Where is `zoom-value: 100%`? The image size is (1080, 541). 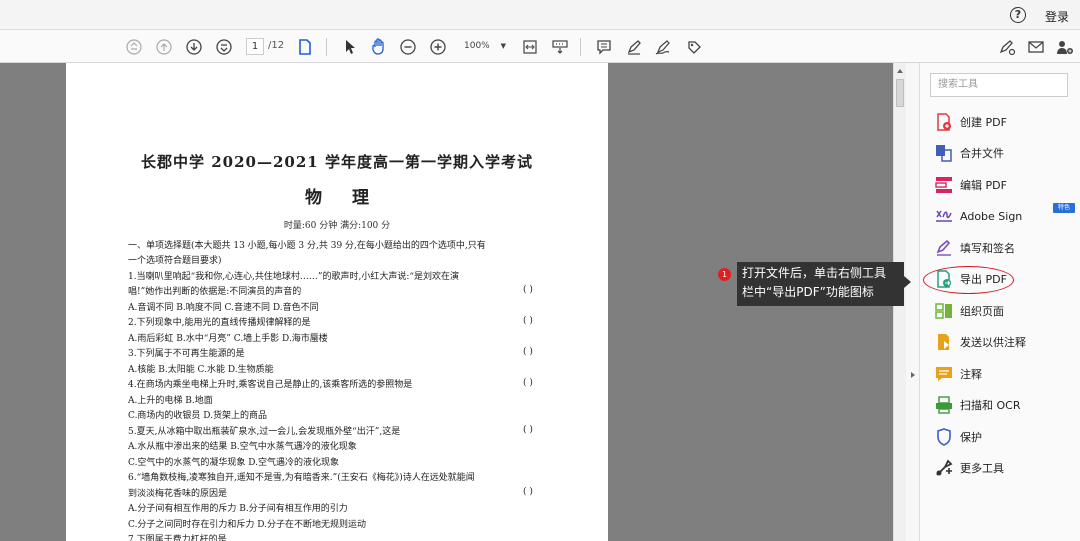
zoom-value: 100% is located at coordinates (477, 46).